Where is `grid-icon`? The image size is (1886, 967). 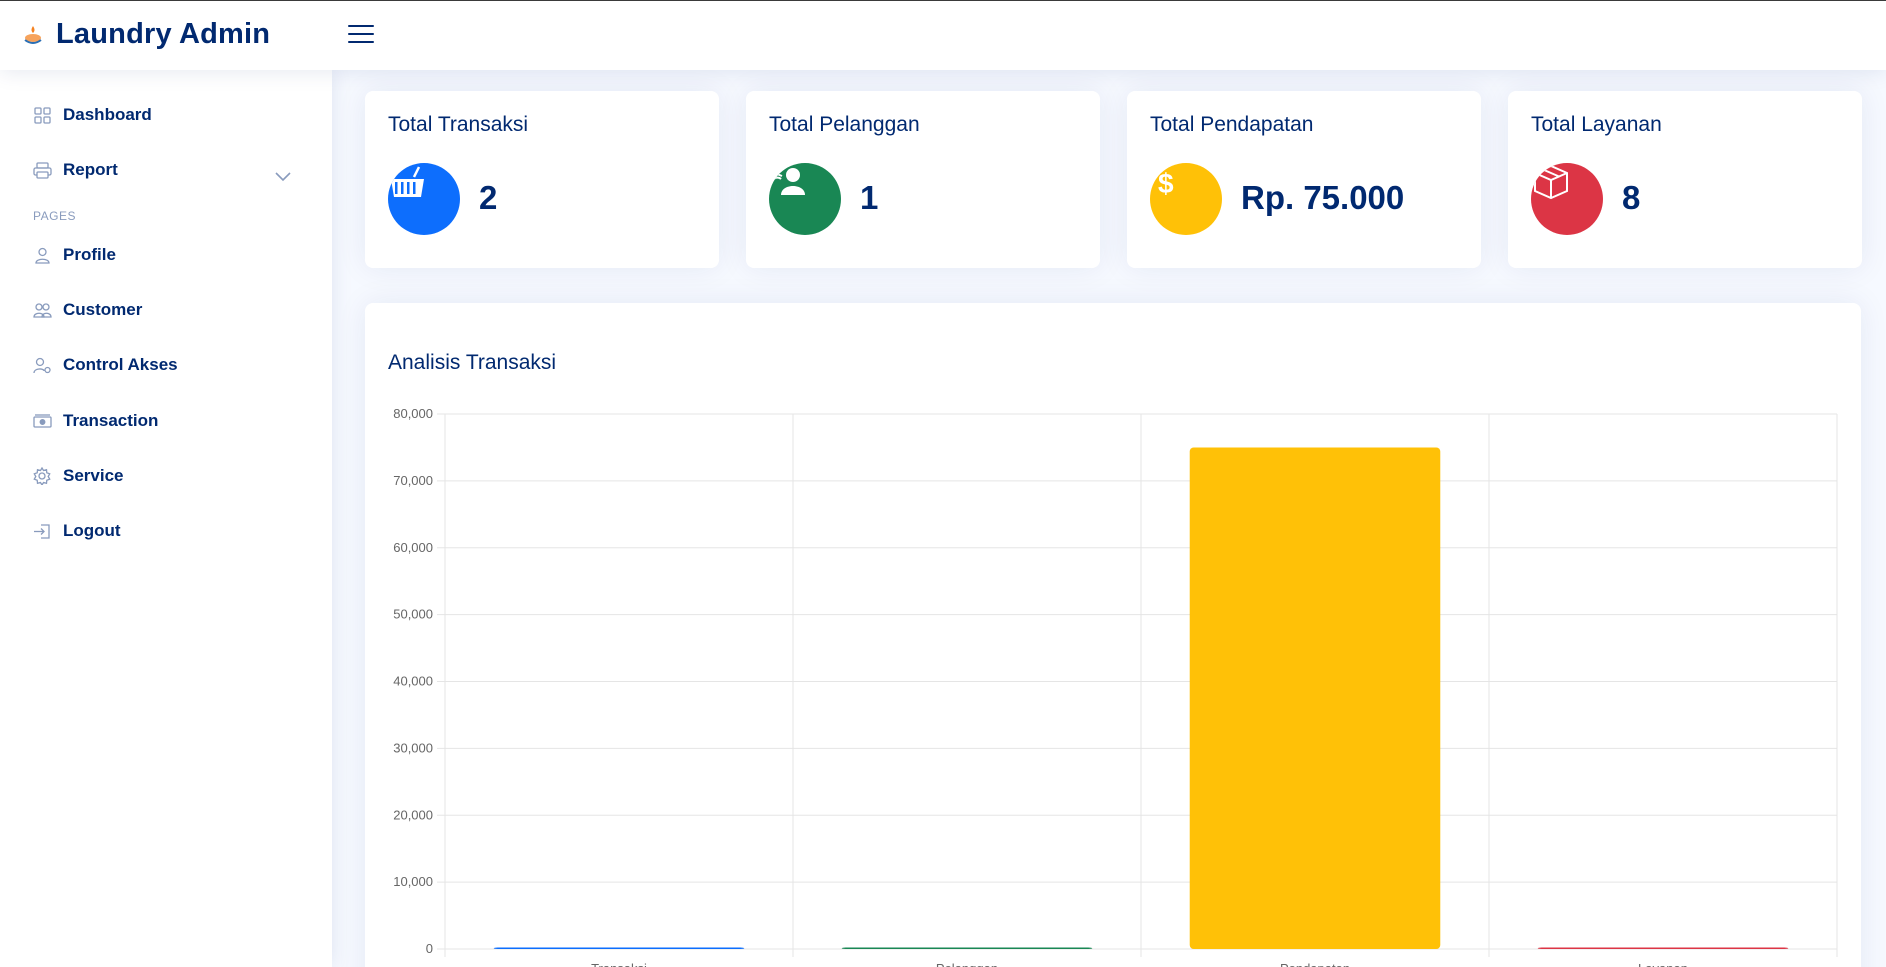
grid-icon is located at coordinates (42, 115).